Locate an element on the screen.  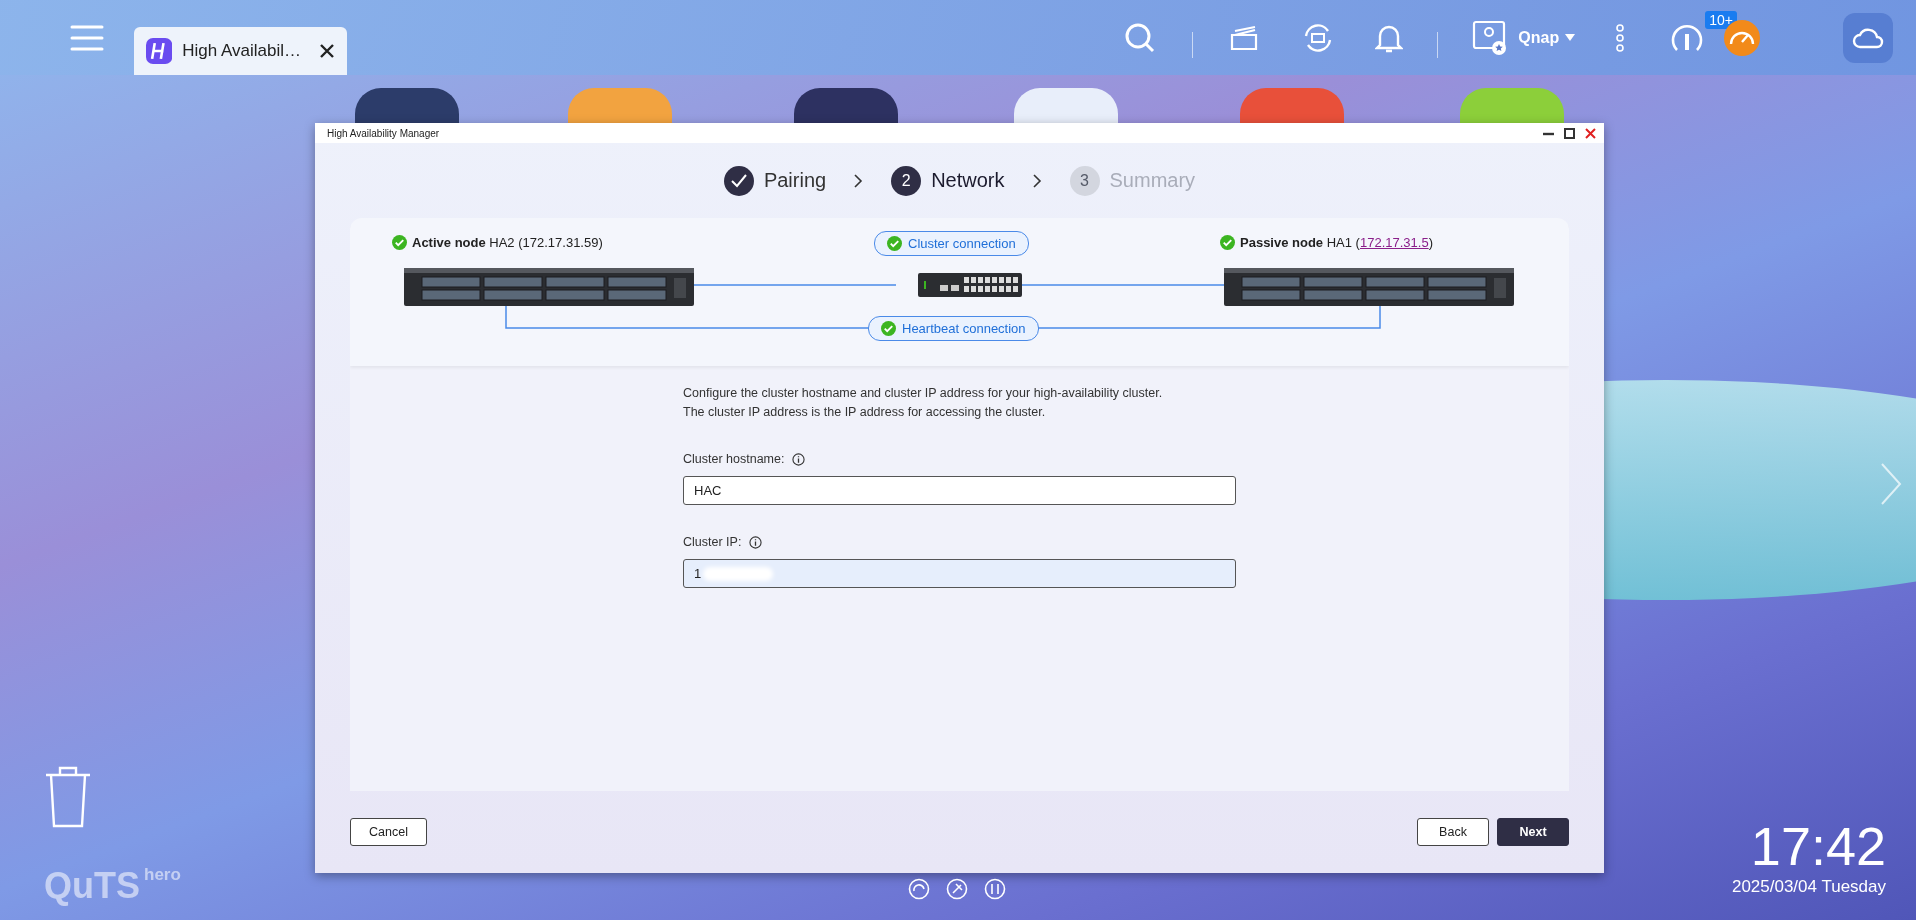
clock-time: 17:42 is located at coordinates (1818, 846).